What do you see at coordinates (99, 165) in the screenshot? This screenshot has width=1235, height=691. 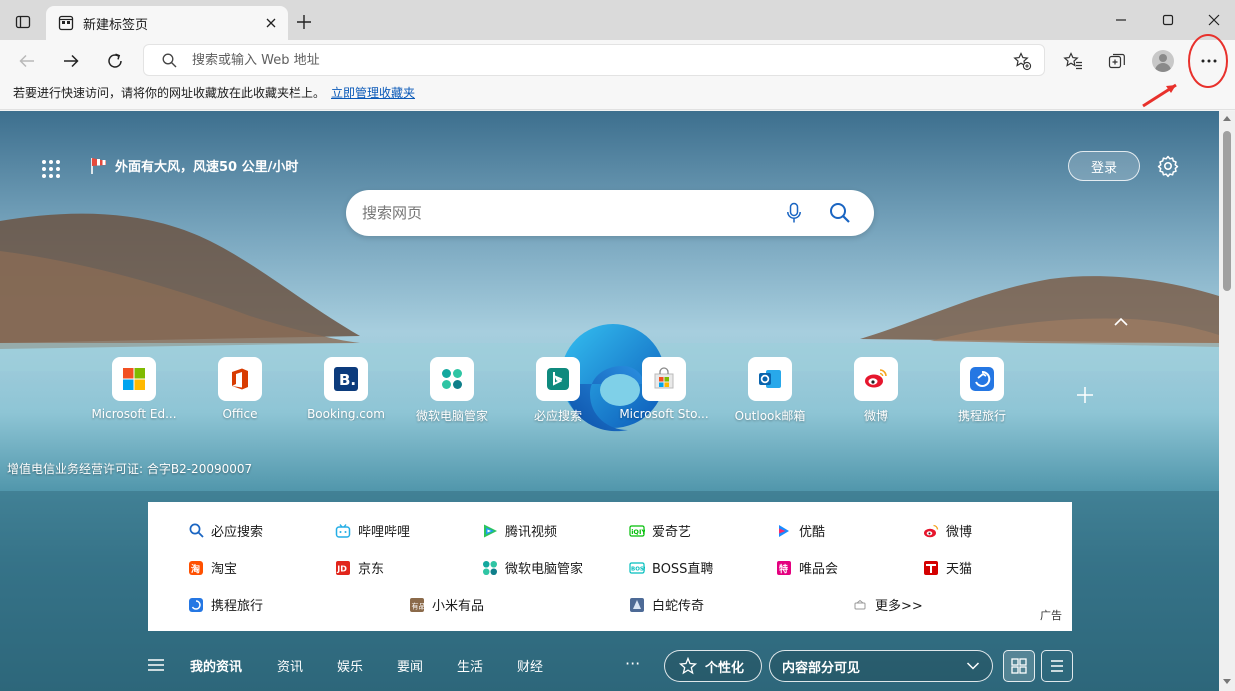 I see `wind-warning-icon` at bounding box center [99, 165].